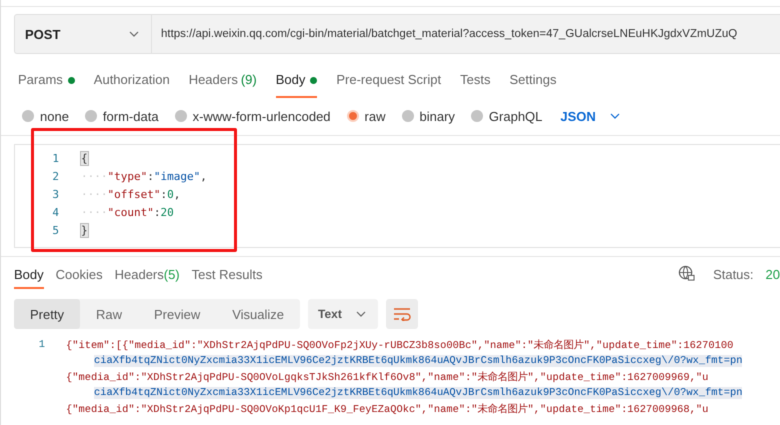  I want to click on body-type-radio: GraphQL, so click(506, 116).